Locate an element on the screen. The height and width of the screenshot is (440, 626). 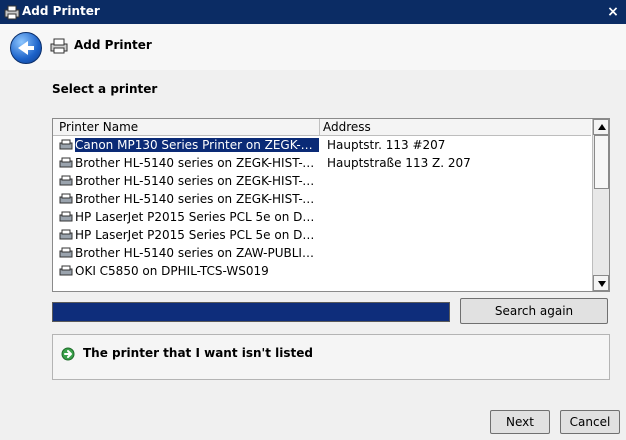
search-again-button: Search again is located at coordinates (534, 311).